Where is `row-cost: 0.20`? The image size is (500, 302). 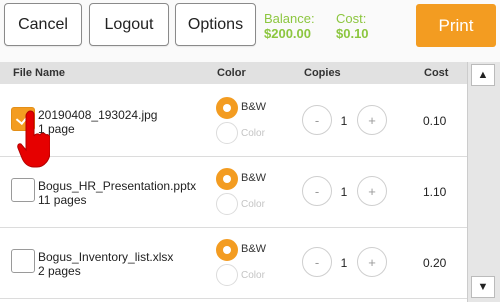
row-cost: 0.20 is located at coordinates (435, 263).